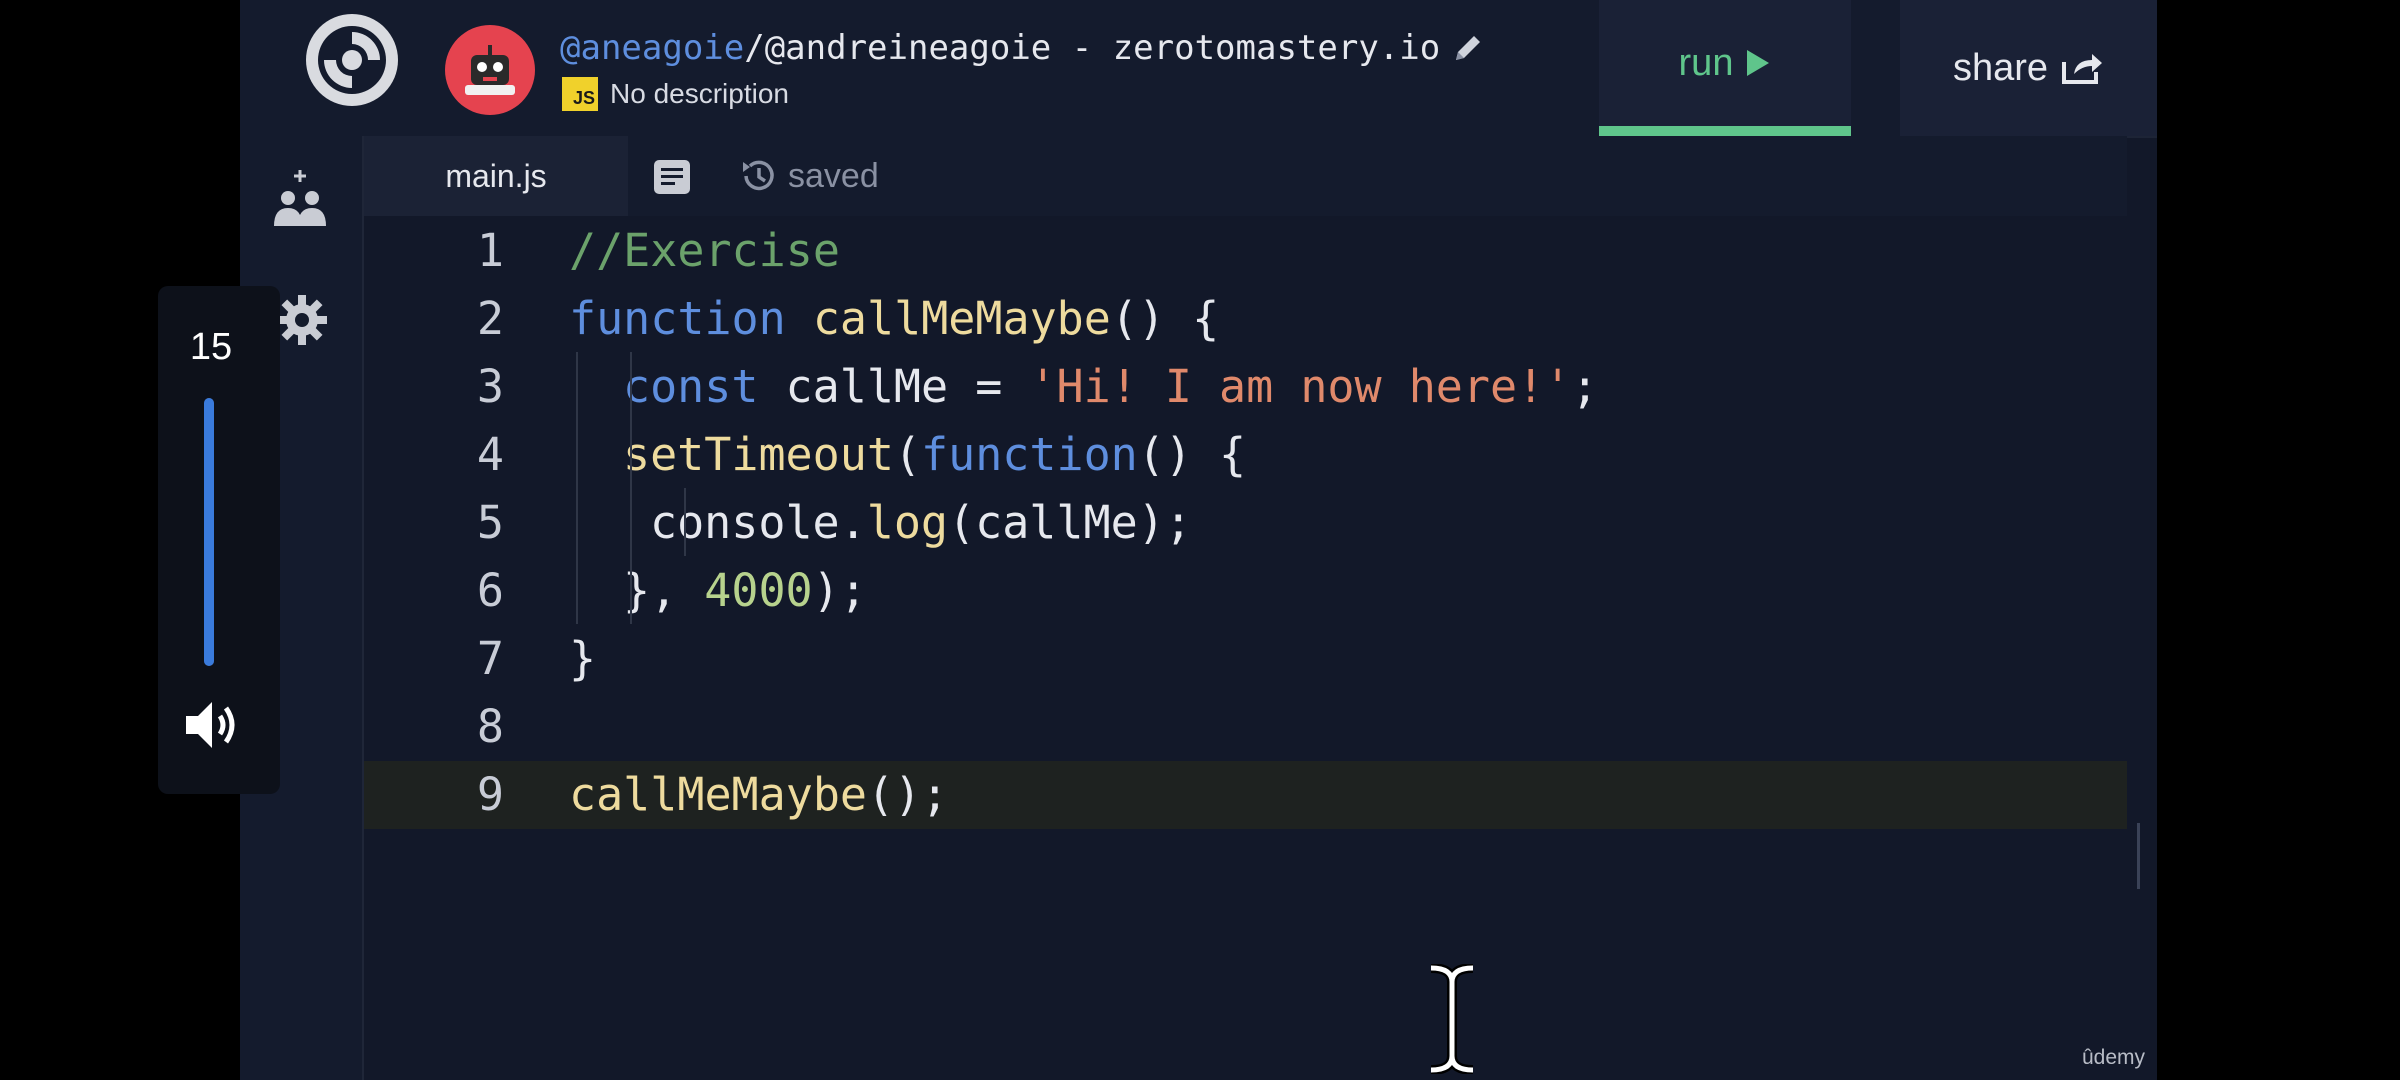  Describe the element at coordinates (580, 94) in the screenshot. I see `js-language-badge: JS` at that location.